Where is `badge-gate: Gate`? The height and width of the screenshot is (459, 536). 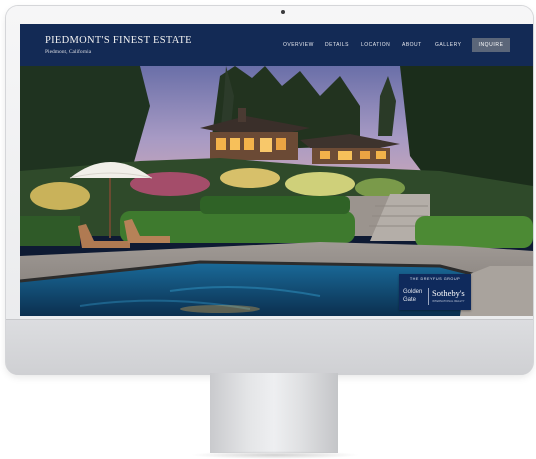
badge-gate: Gate is located at coordinates (410, 300).